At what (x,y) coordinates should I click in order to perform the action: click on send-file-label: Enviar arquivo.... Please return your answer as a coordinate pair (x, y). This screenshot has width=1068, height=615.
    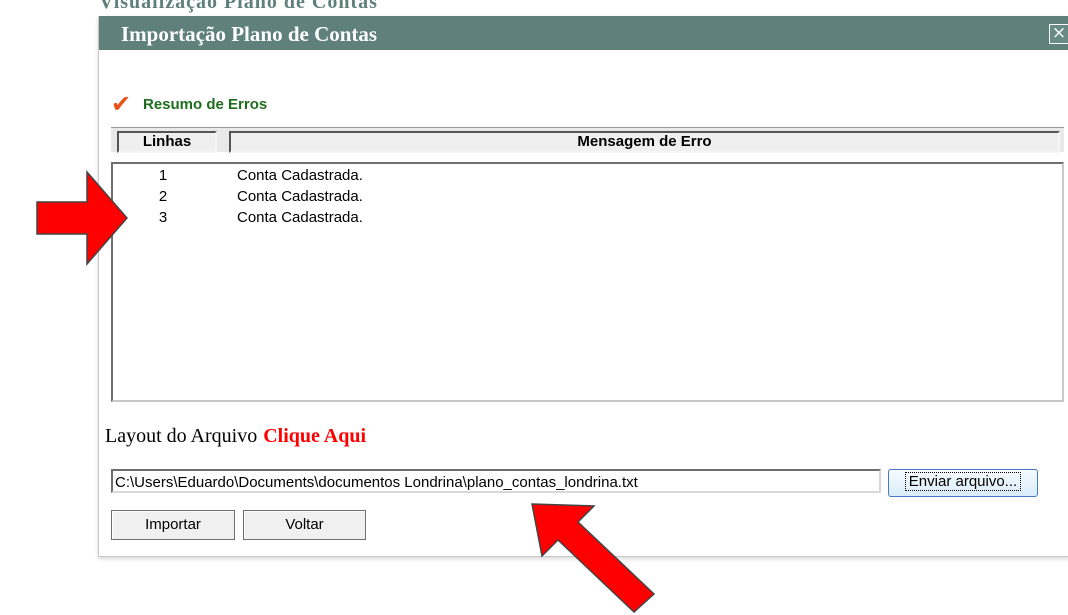
    Looking at the image, I should click on (963, 481).